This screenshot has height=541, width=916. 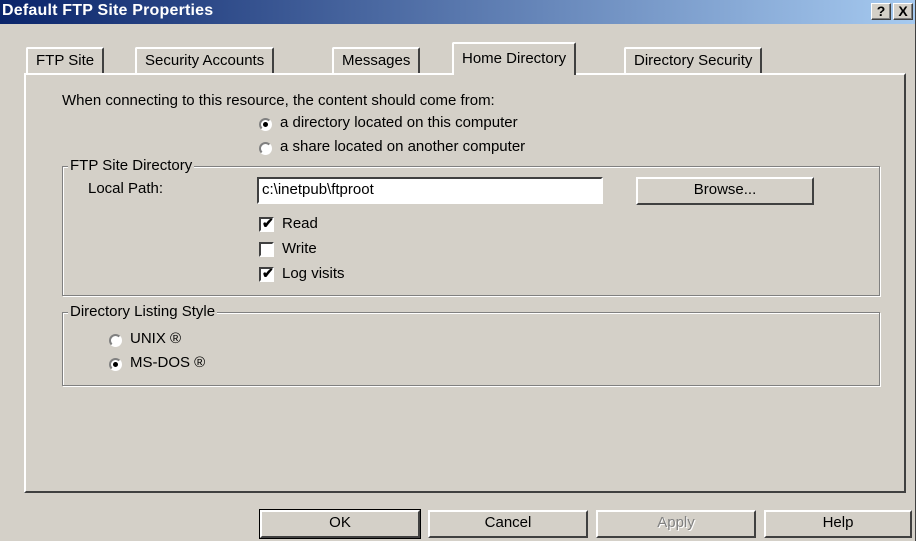 What do you see at coordinates (838, 524) in the screenshot?
I see `help-button: Help` at bounding box center [838, 524].